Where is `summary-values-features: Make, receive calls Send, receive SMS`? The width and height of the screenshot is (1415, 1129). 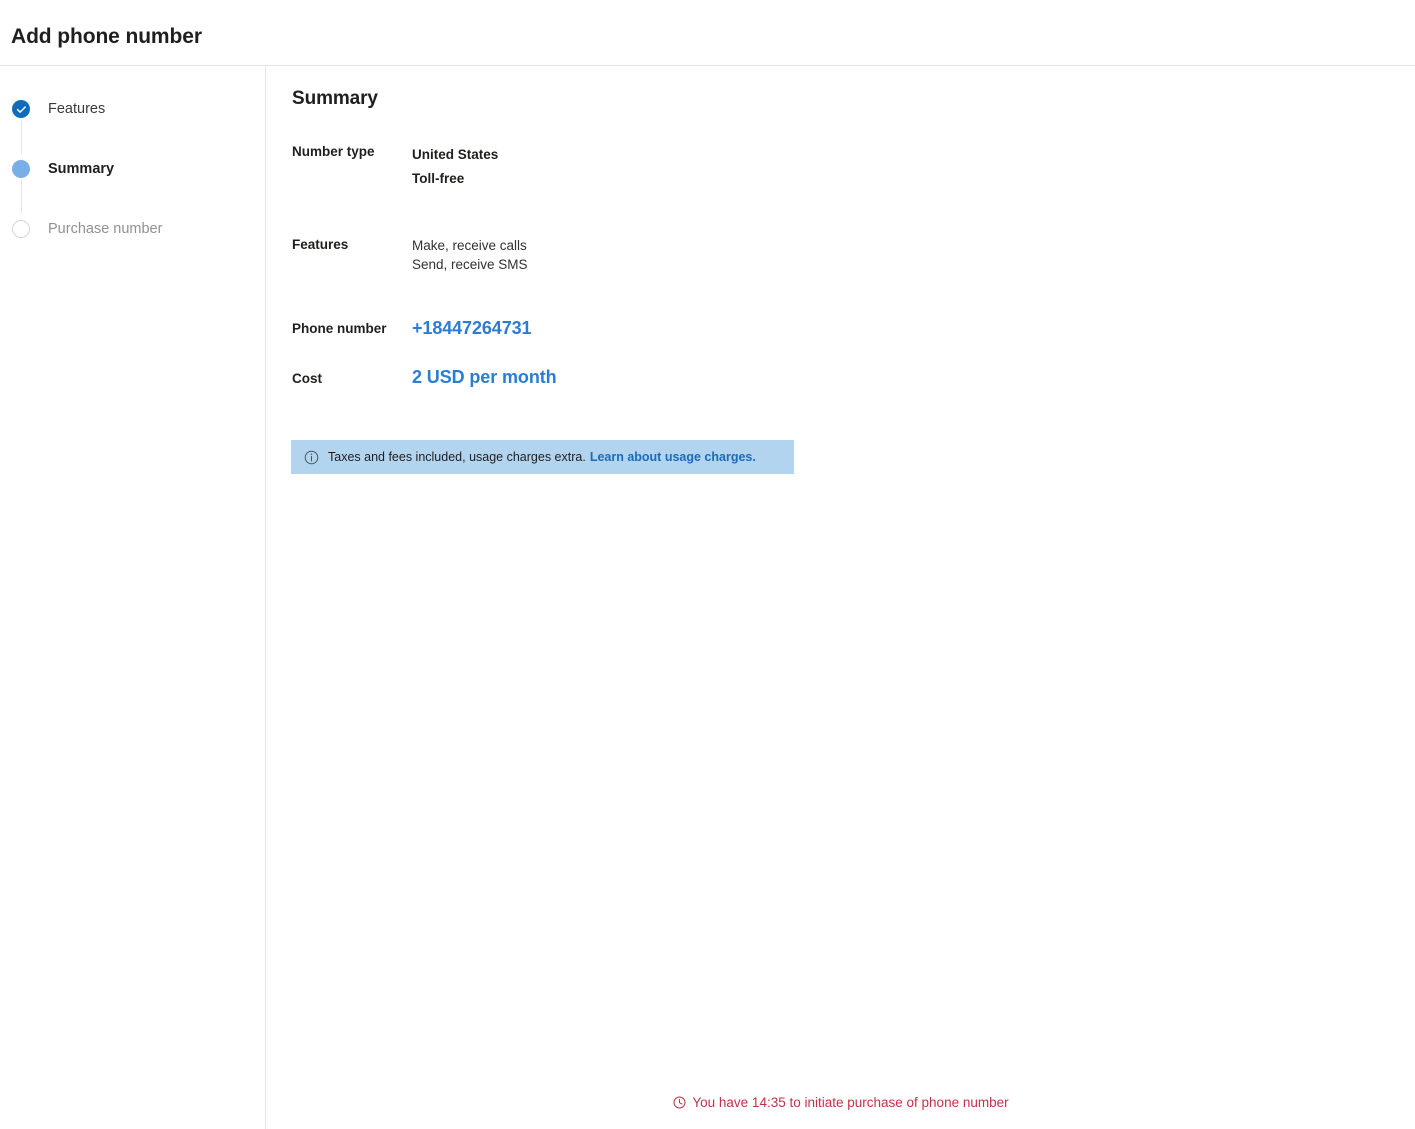
summary-values-features: Make, receive calls Send, receive SMS is located at coordinates (702, 255).